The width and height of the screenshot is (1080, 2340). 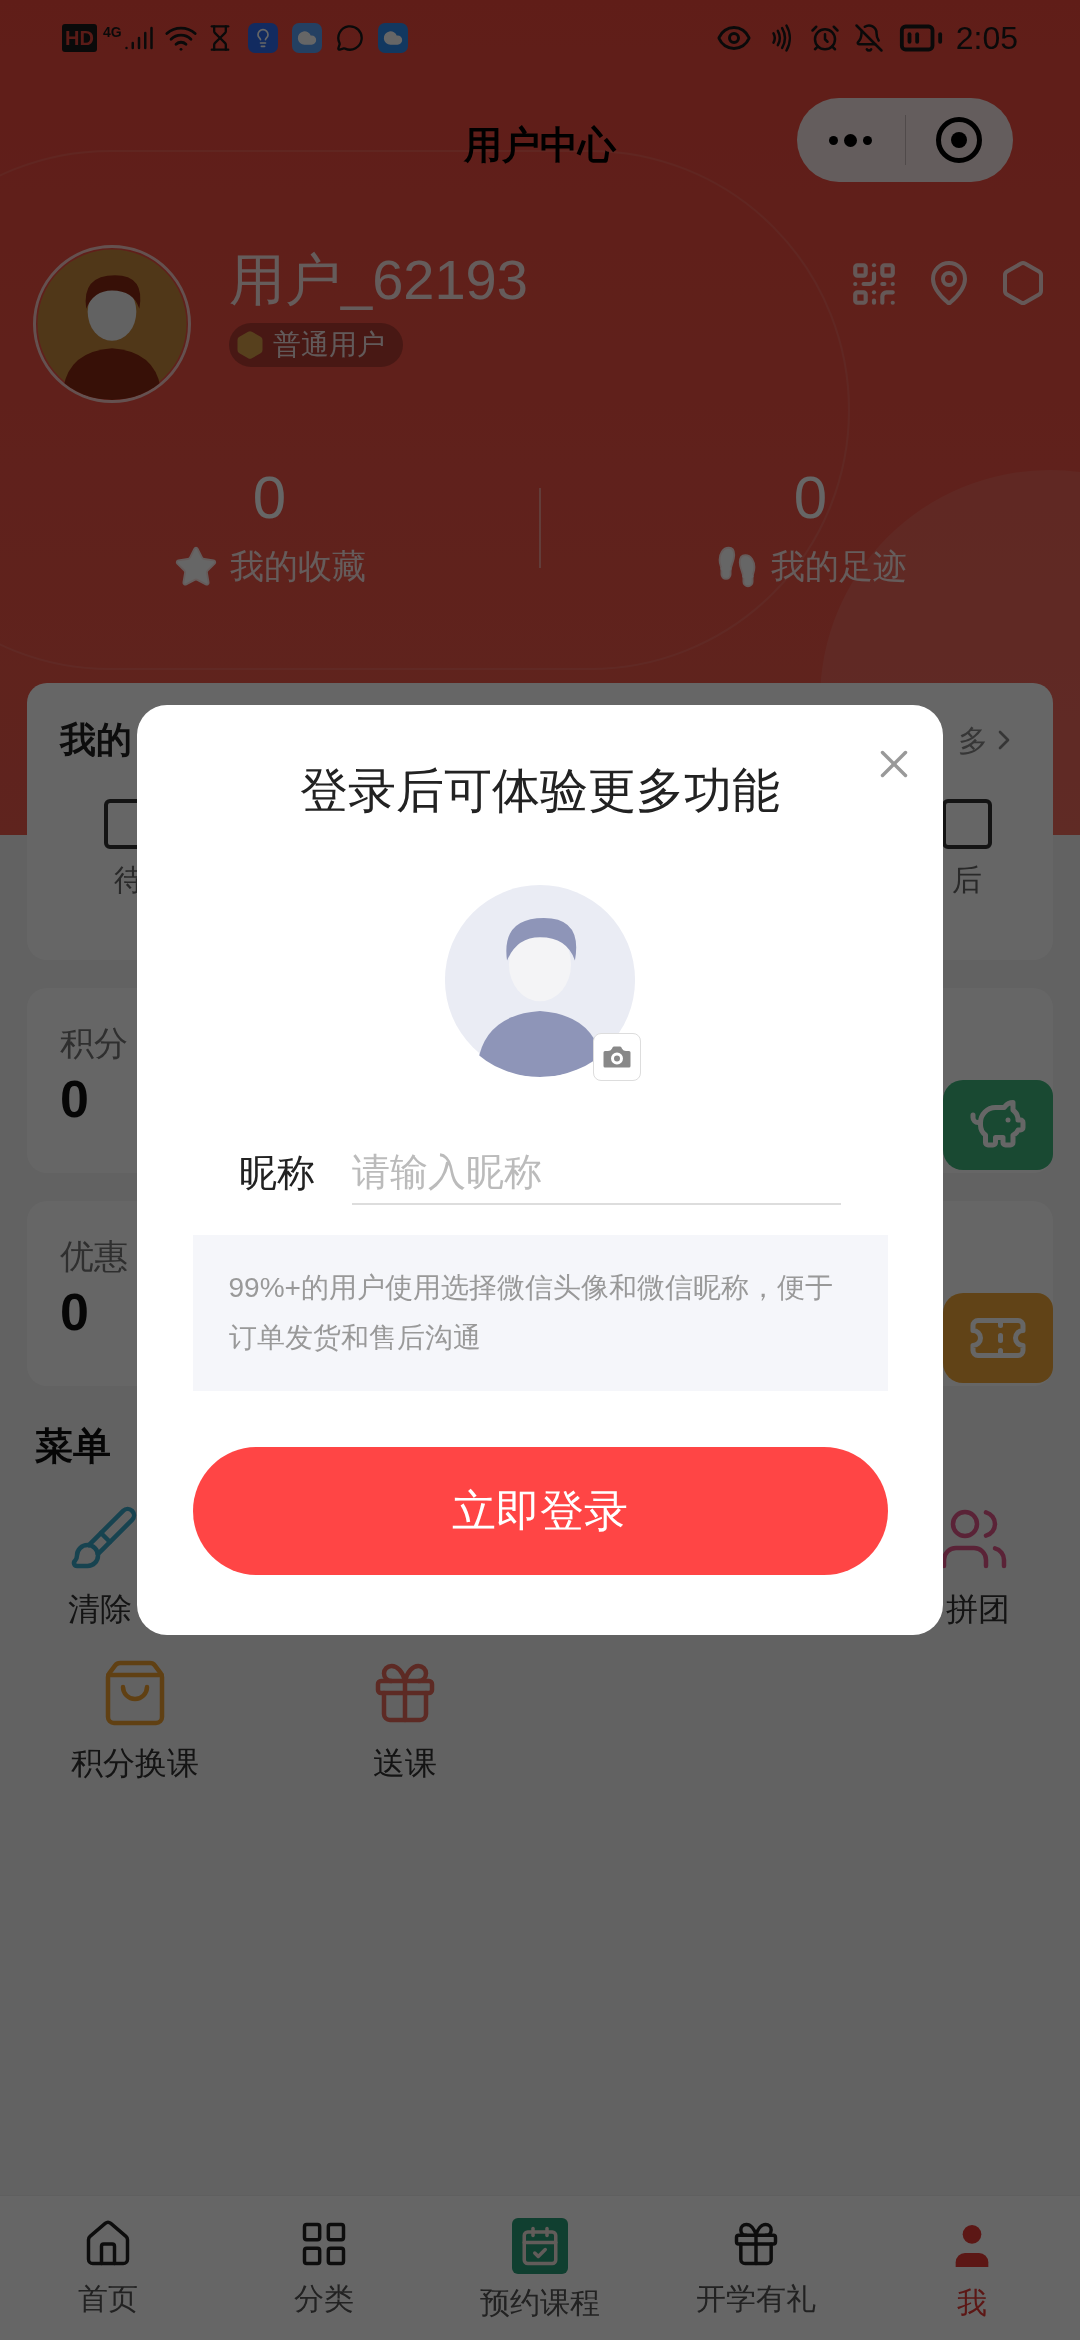 What do you see at coordinates (392, 37) in the screenshot?
I see `weather-app-icon` at bounding box center [392, 37].